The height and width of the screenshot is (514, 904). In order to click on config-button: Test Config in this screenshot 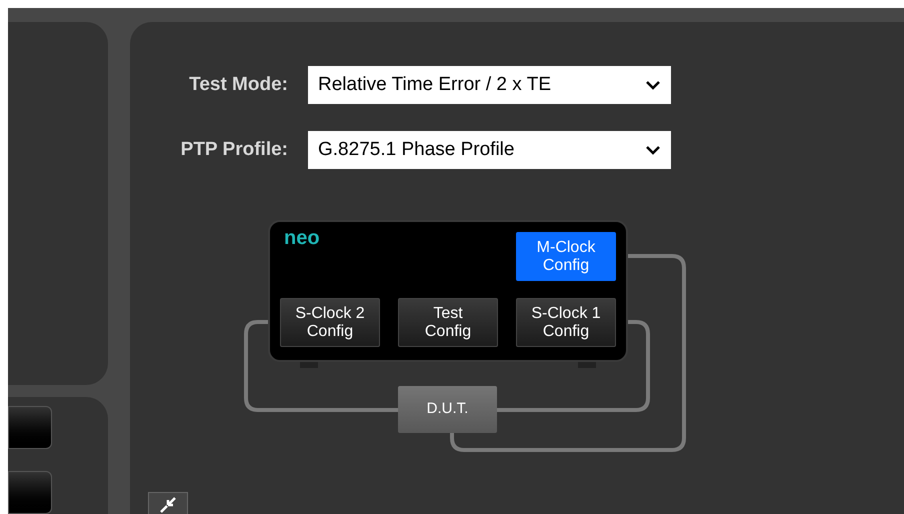, I will do `click(448, 322)`.